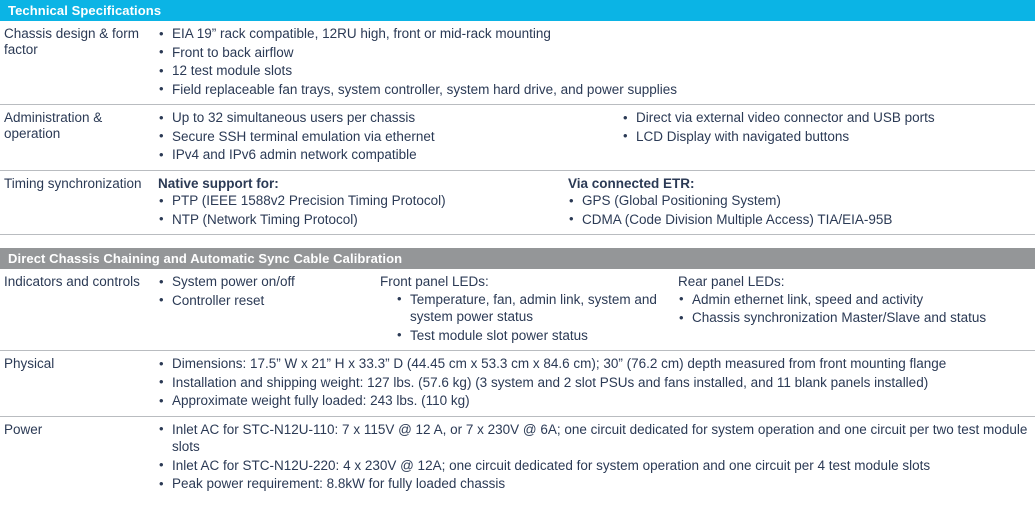 The height and width of the screenshot is (532, 1035). What do you see at coordinates (434, 281) in the screenshot?
I see `column-subheading: Front panel LEDs:` at bounding box center [434, 281].